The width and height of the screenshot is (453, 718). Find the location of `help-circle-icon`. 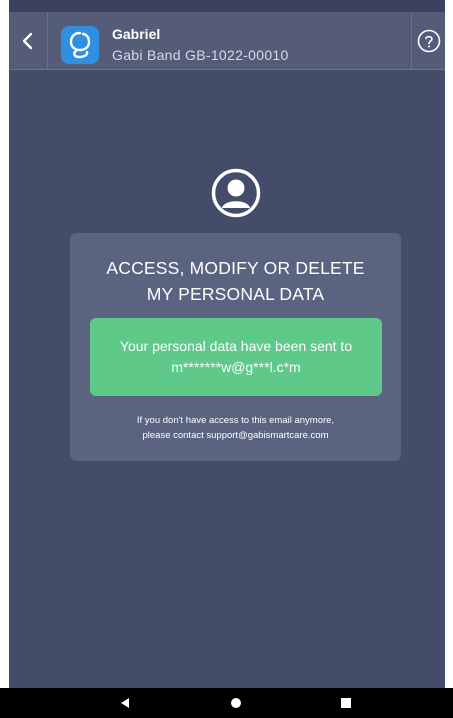

help-circle-icon is located at coordinates (428, 41).